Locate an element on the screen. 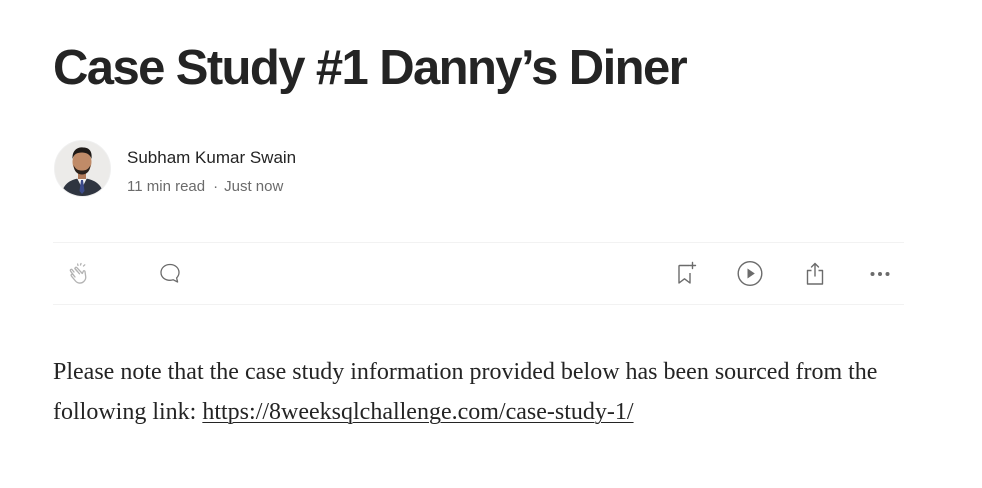 Image resolution: width=982 pixels, height=488 pixels. clap-button is located at coordinates (79, 273).